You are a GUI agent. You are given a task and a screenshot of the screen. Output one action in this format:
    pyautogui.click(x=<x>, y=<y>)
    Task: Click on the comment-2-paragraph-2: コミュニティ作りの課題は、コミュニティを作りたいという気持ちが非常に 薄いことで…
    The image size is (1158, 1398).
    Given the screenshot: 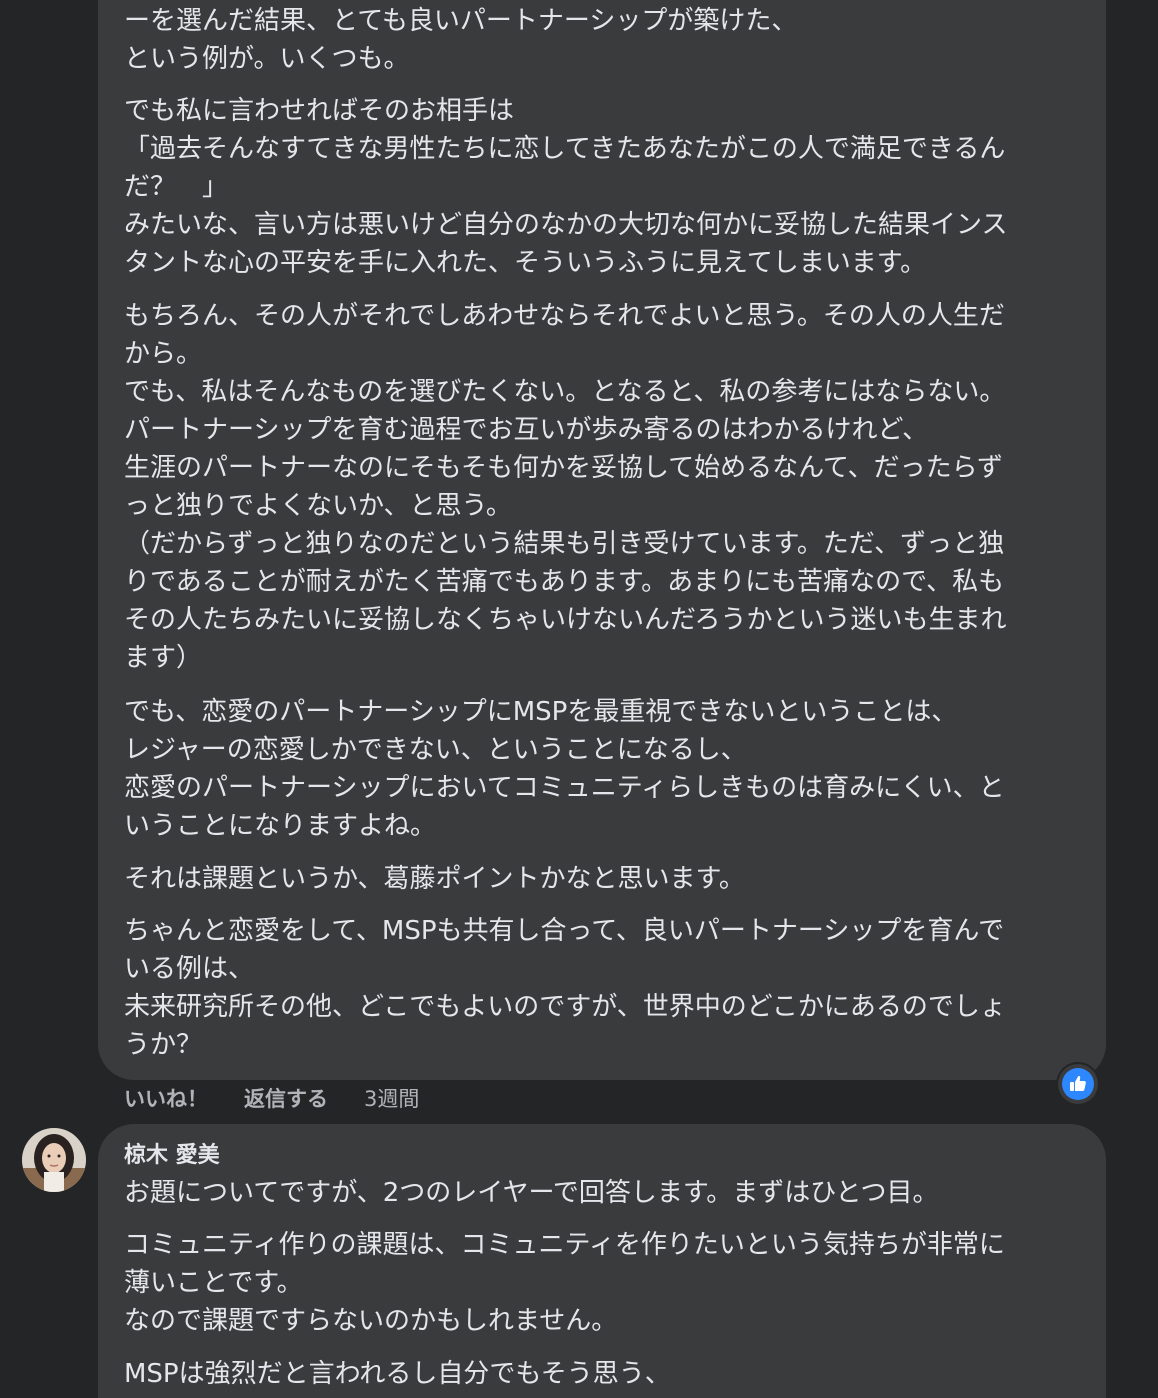 What is the action you would take?
    pyautogui.click(x=564, y=1283)
    